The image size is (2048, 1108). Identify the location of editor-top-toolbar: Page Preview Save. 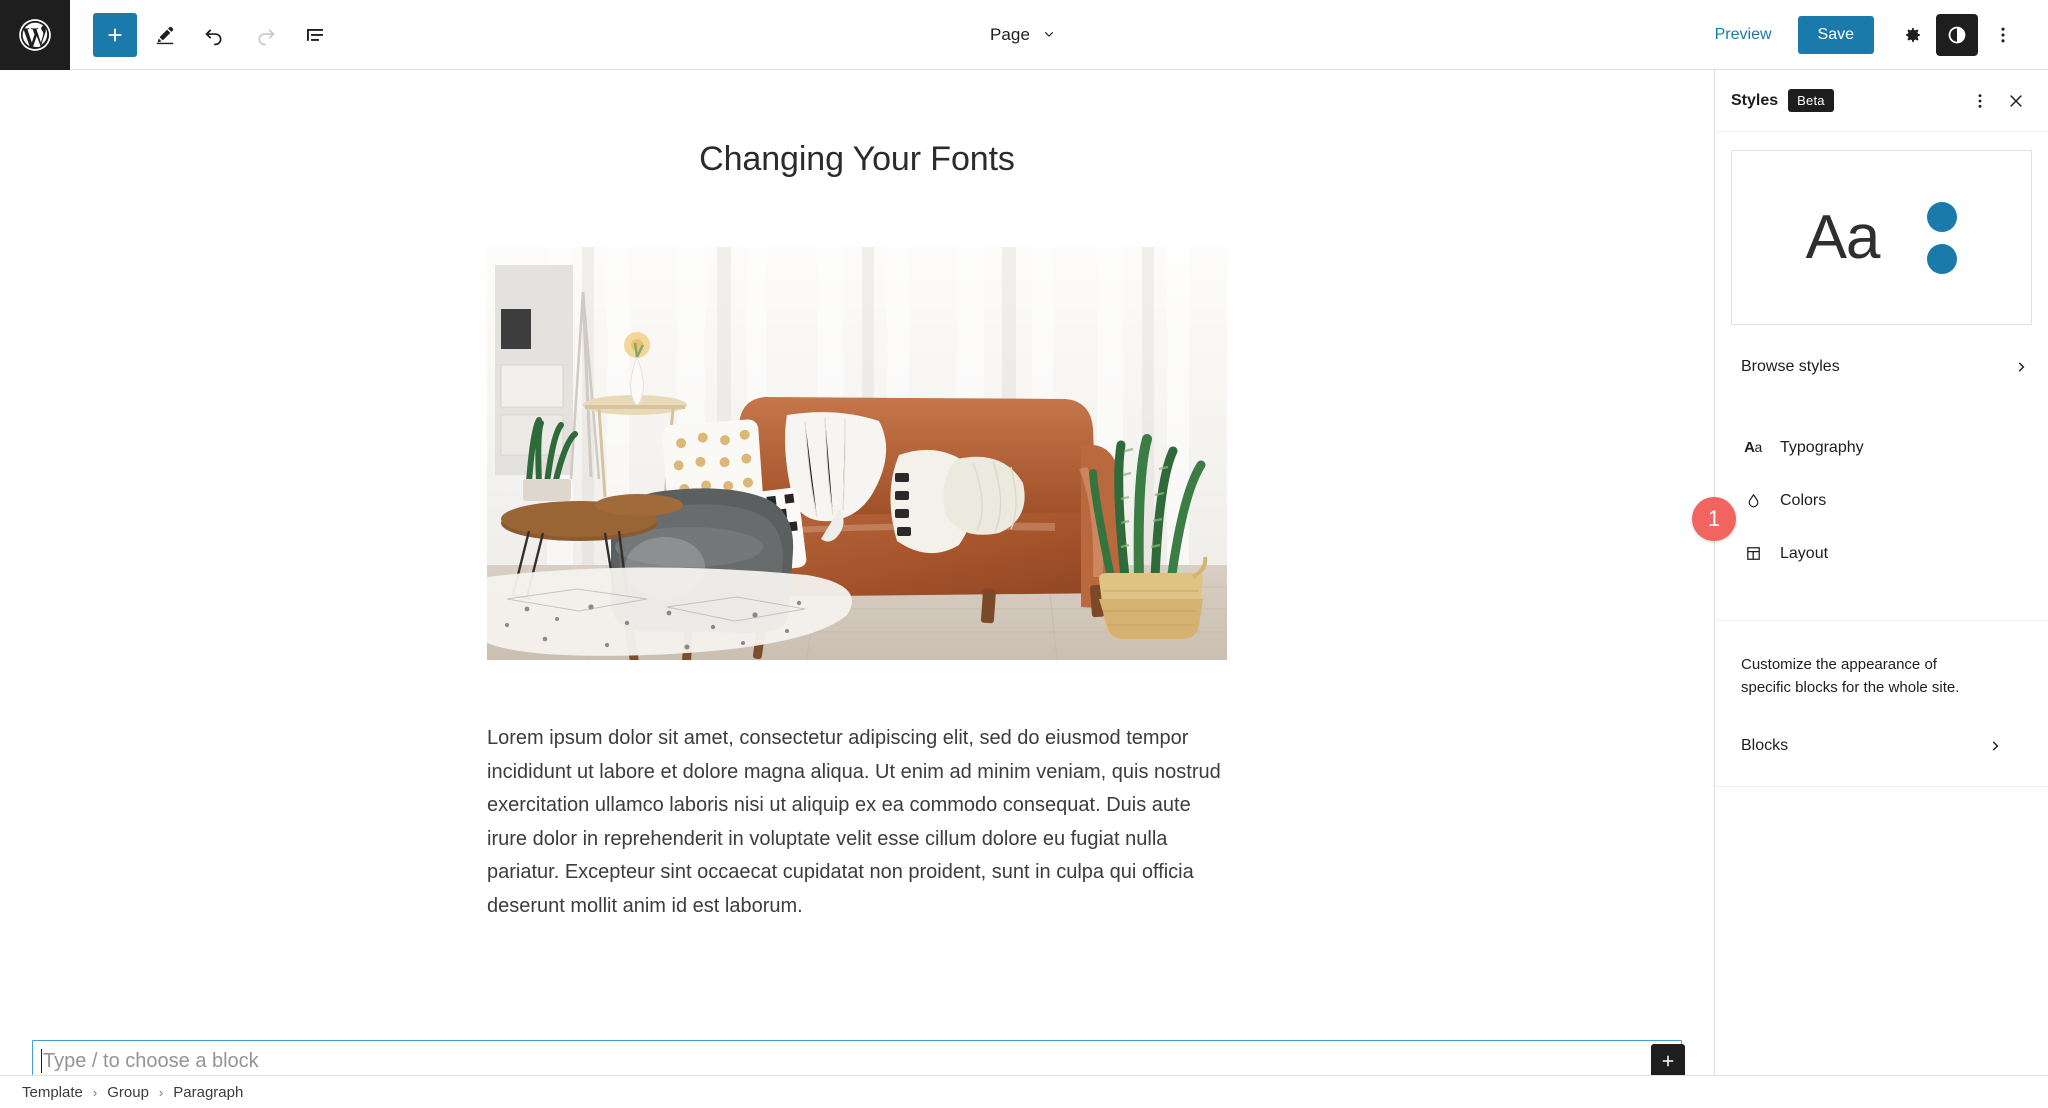
(1024, 35).